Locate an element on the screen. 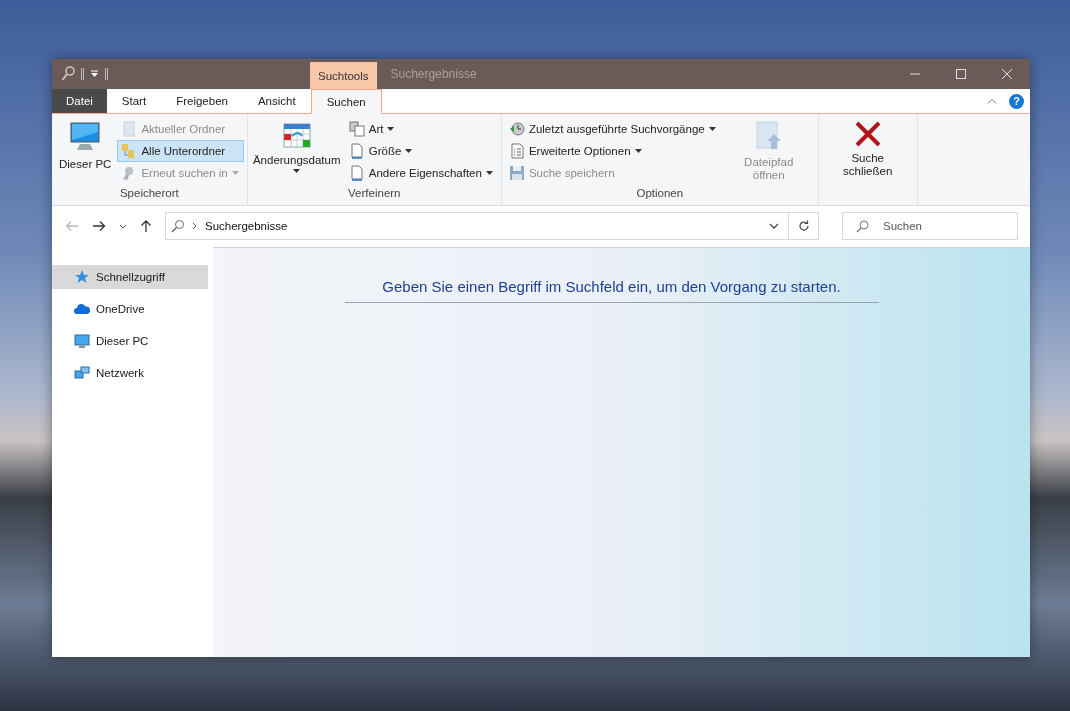 This screenshot has height=711, width=1070. ribbon-large-button: Dieser PC is located at coordinates (85, 152).